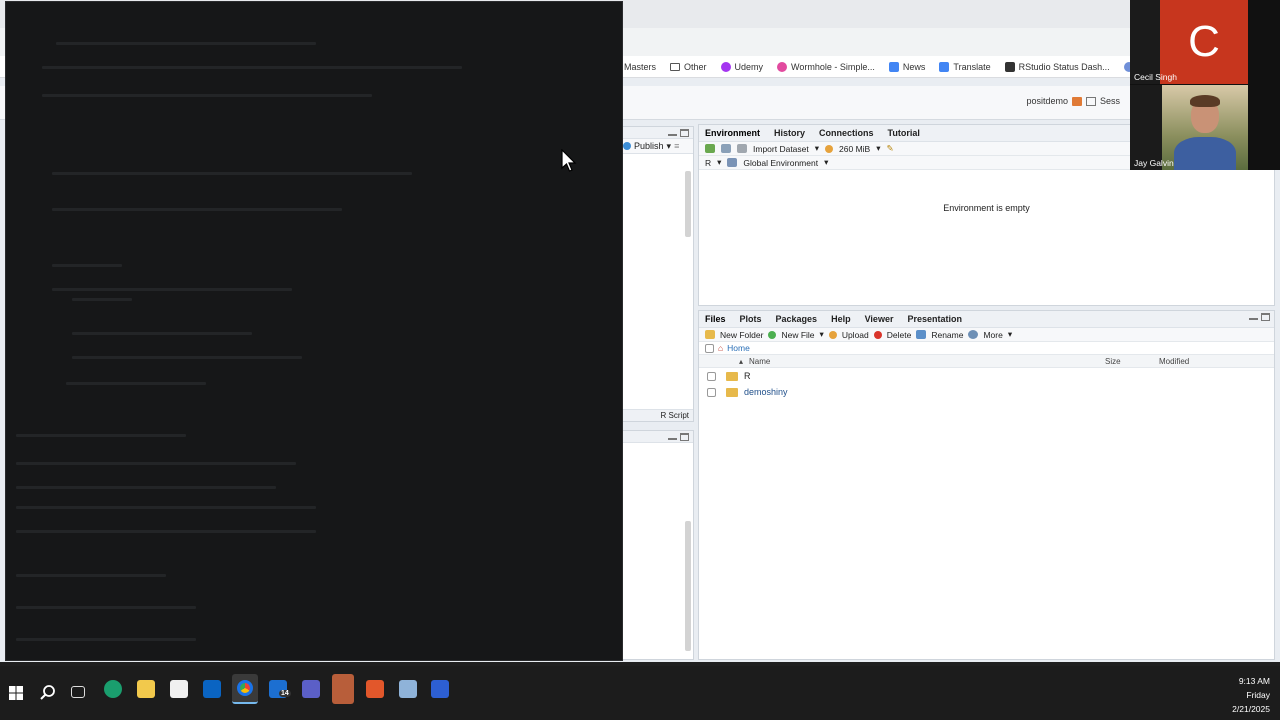  Describe the element at coordinates (899, 335) in the screenshot. I see `delete-button: Delete` at that location.